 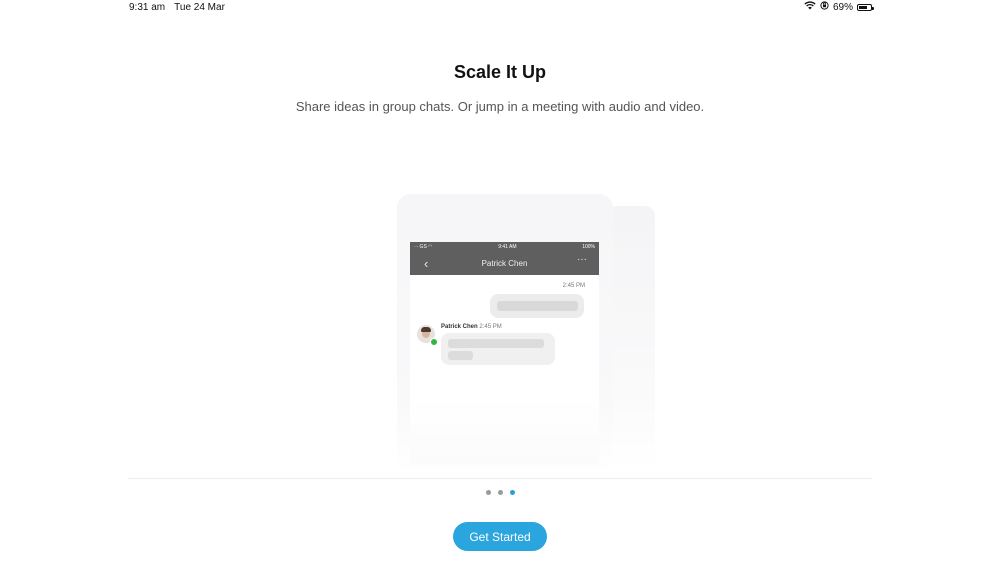 What do you see at coordinates (588, 247) in the screenshot?
I see `illustration-battery: 100%` at bounding box center [588, 247].